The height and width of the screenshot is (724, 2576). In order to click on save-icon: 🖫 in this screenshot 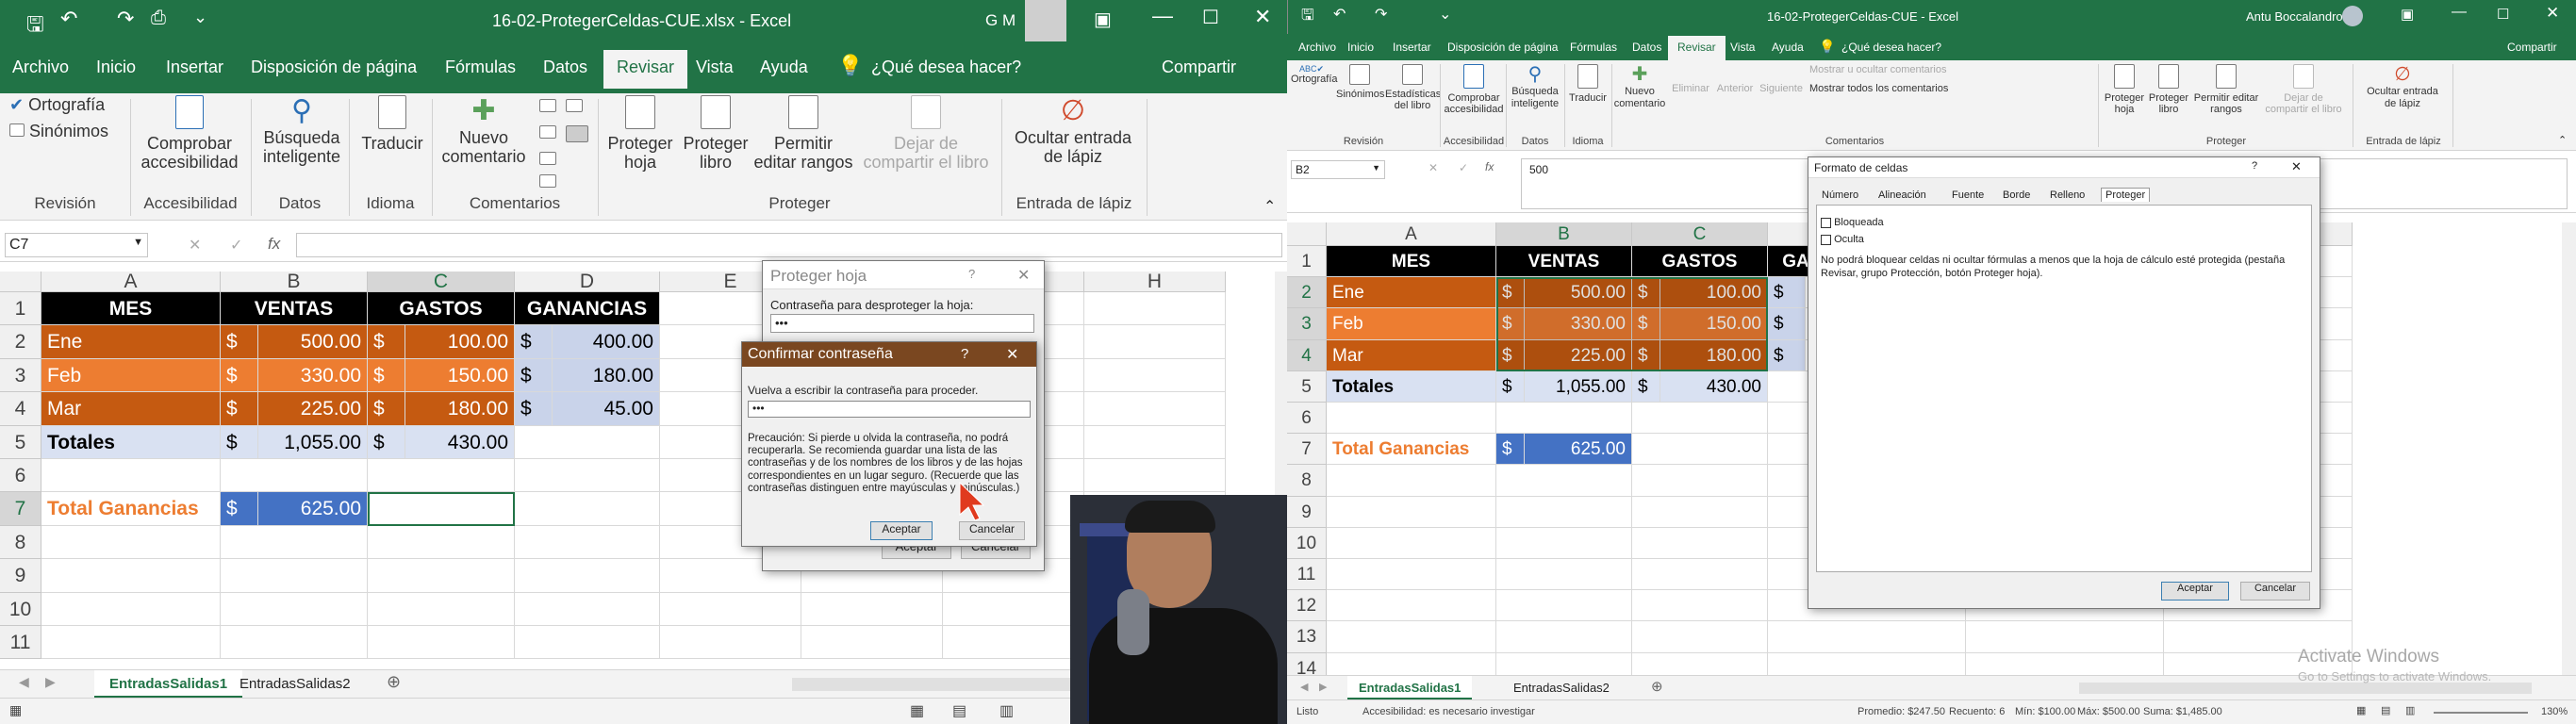, I will do `click(1307, 17)`.